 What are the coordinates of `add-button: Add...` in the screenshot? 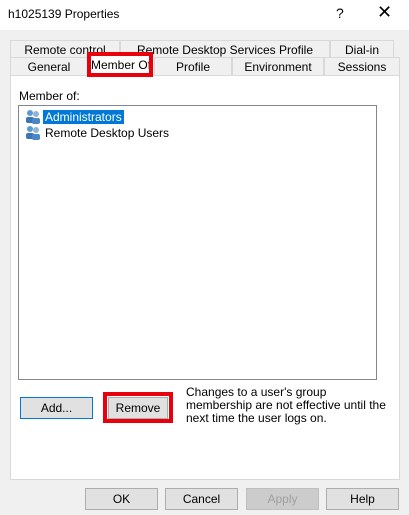 It's located at (56, 408).